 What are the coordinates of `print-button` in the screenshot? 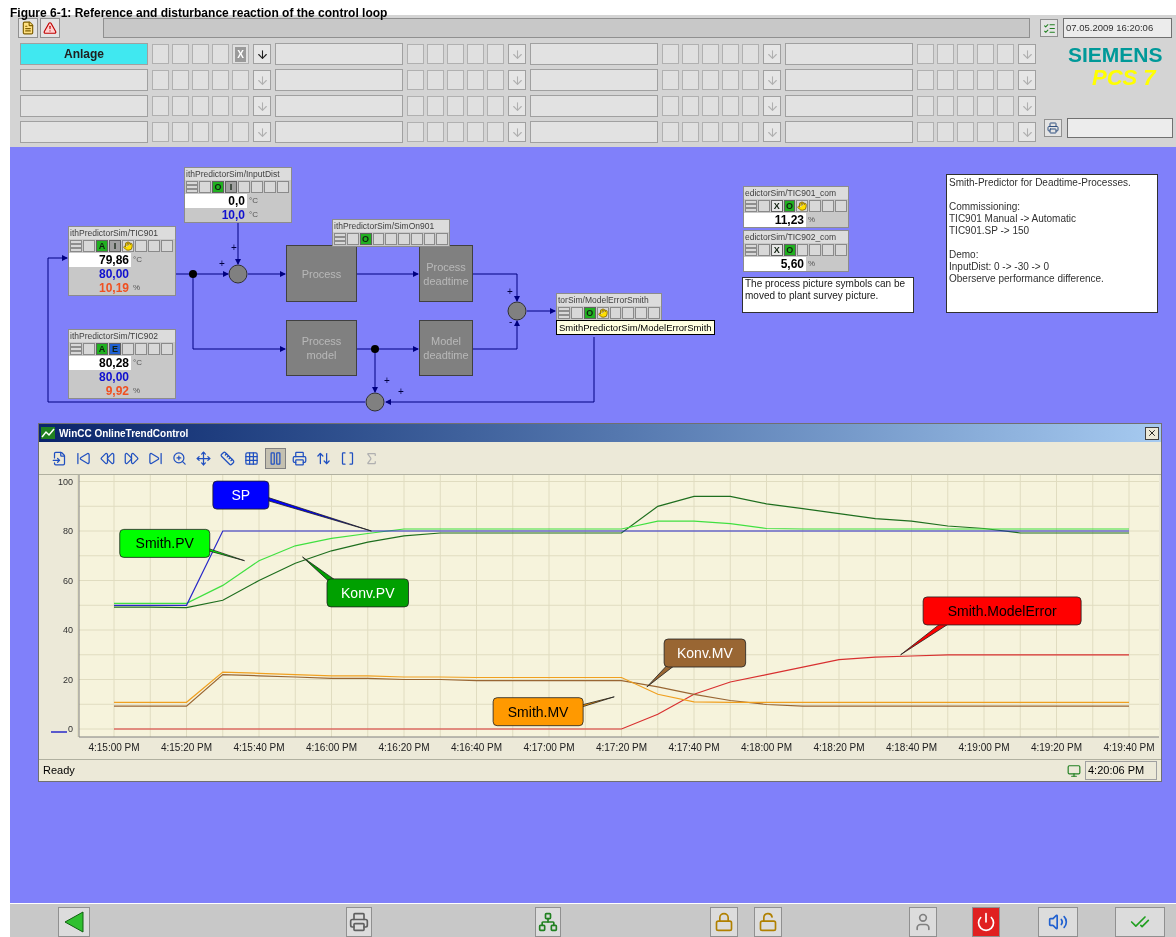 It's located at (1053, 128).